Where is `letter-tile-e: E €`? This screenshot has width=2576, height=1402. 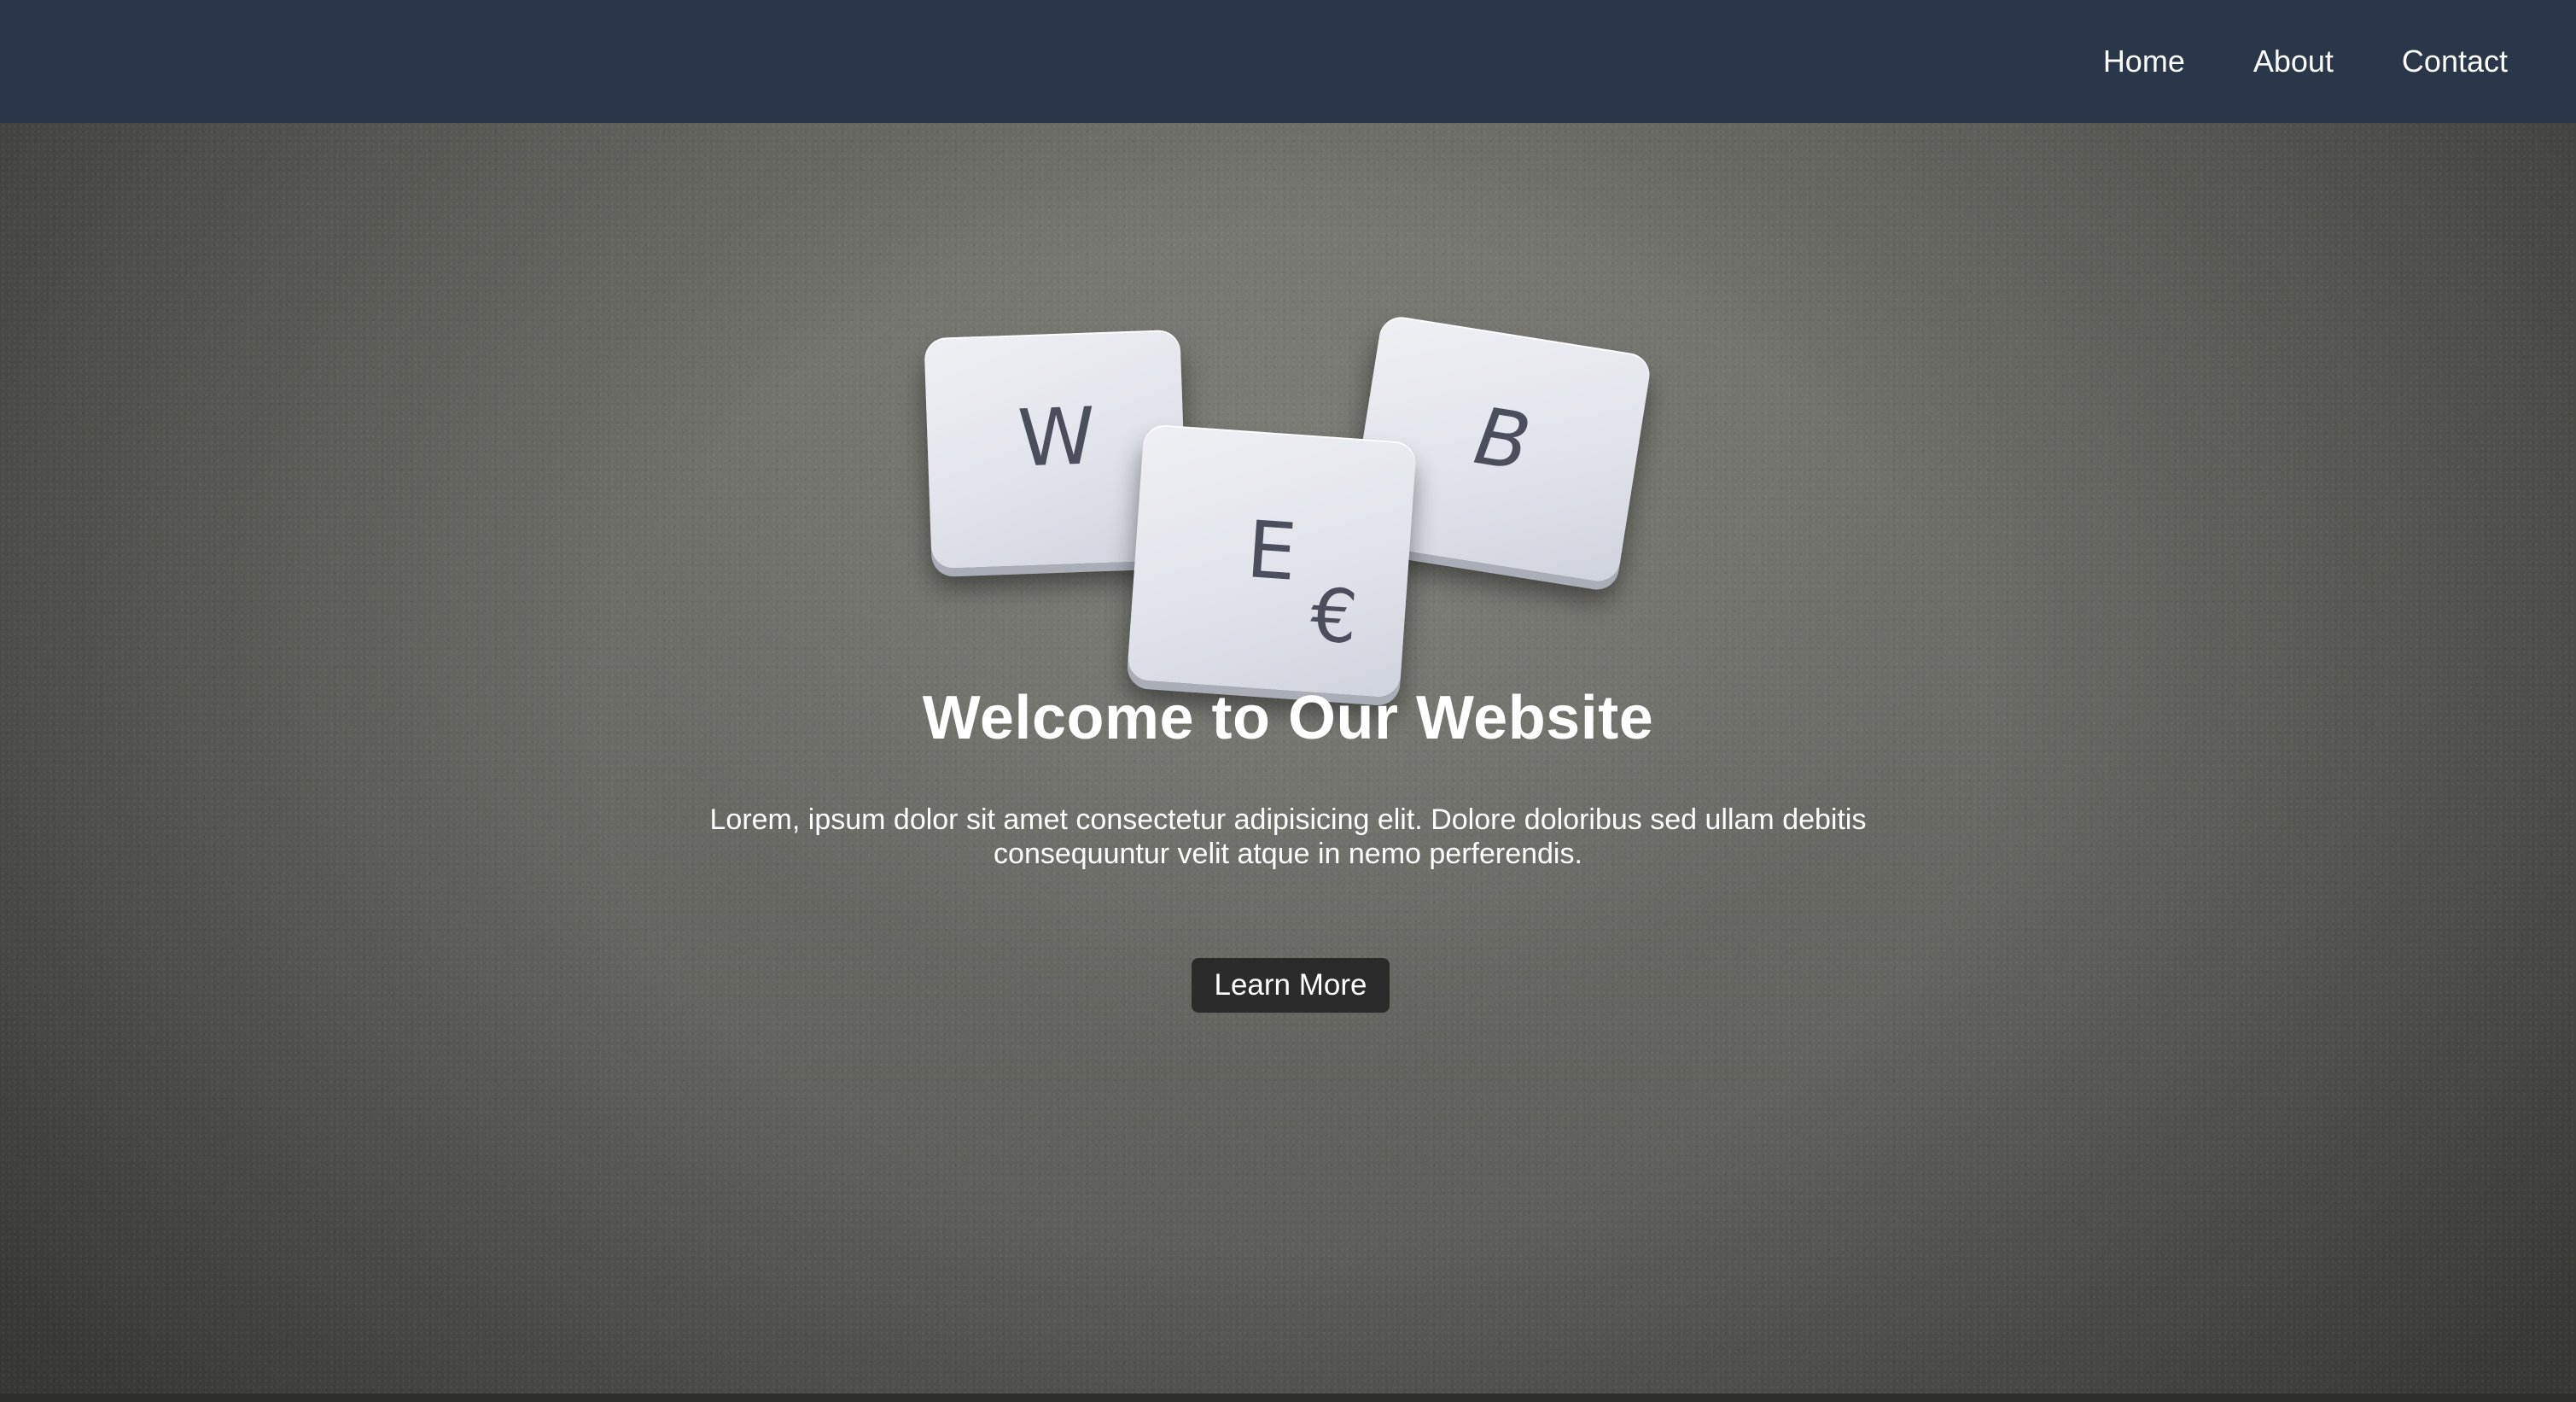
letter-tile-e: E € is located at coordinates (1272, 561).